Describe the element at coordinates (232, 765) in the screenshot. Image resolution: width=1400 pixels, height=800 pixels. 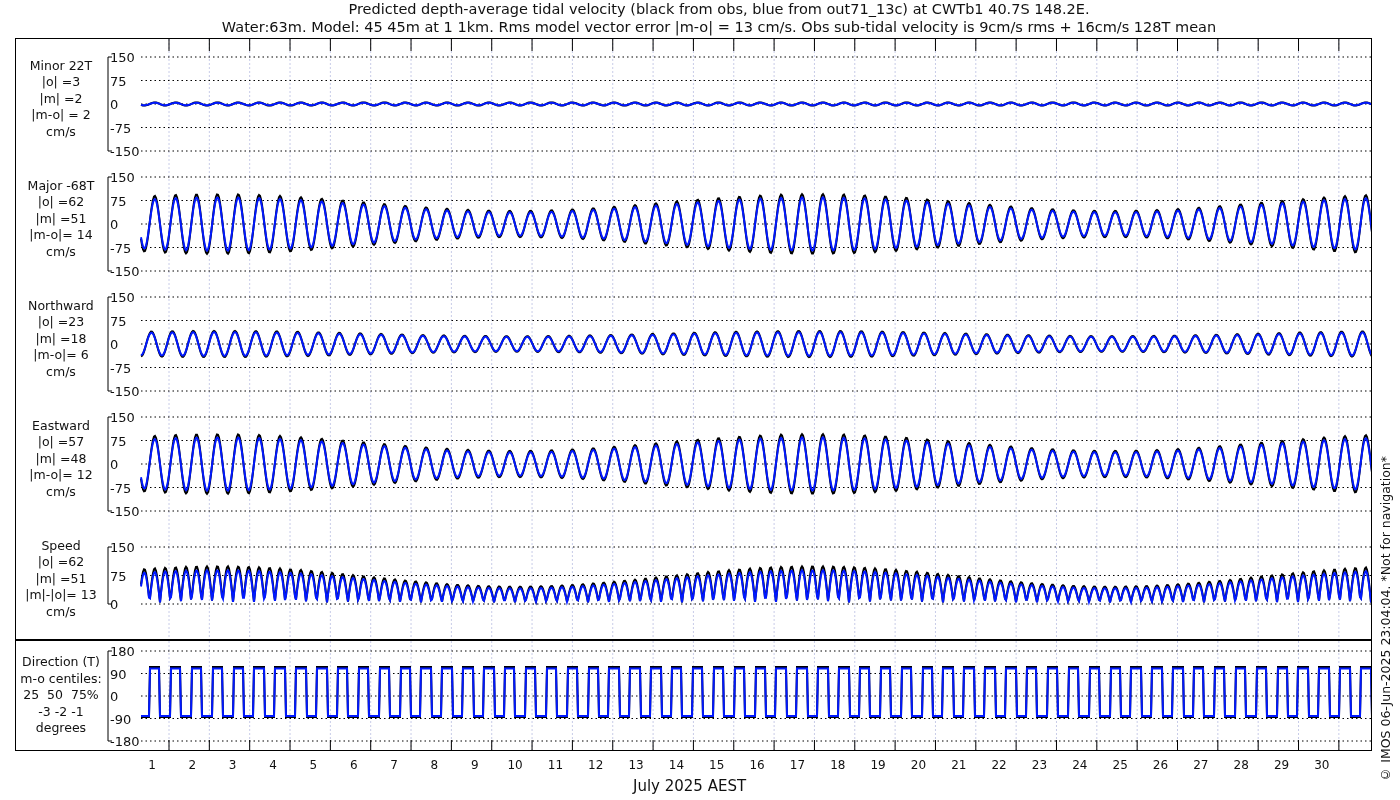
I see `x-tick-label: 3` at that location.